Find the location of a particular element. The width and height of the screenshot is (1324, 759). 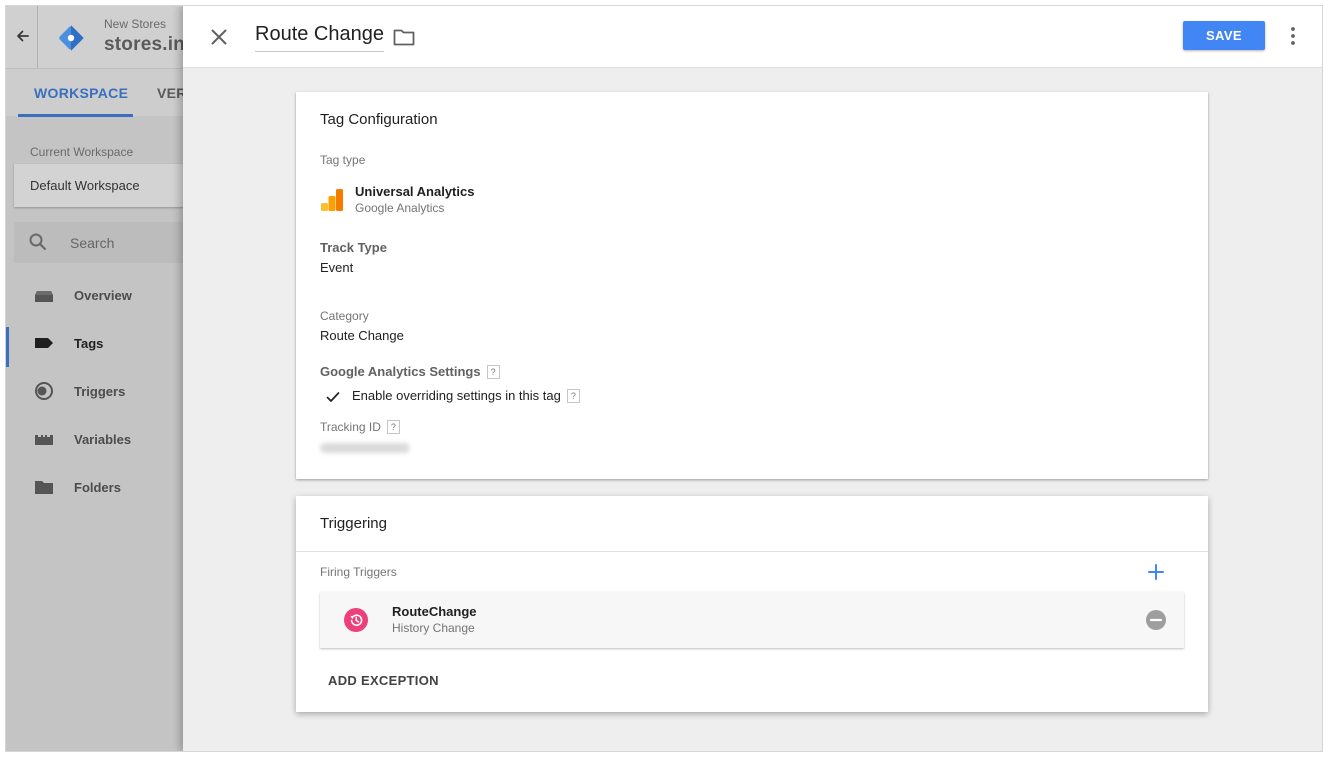

sidebar-item-folders: Folders is located at coordinates (94, 487).